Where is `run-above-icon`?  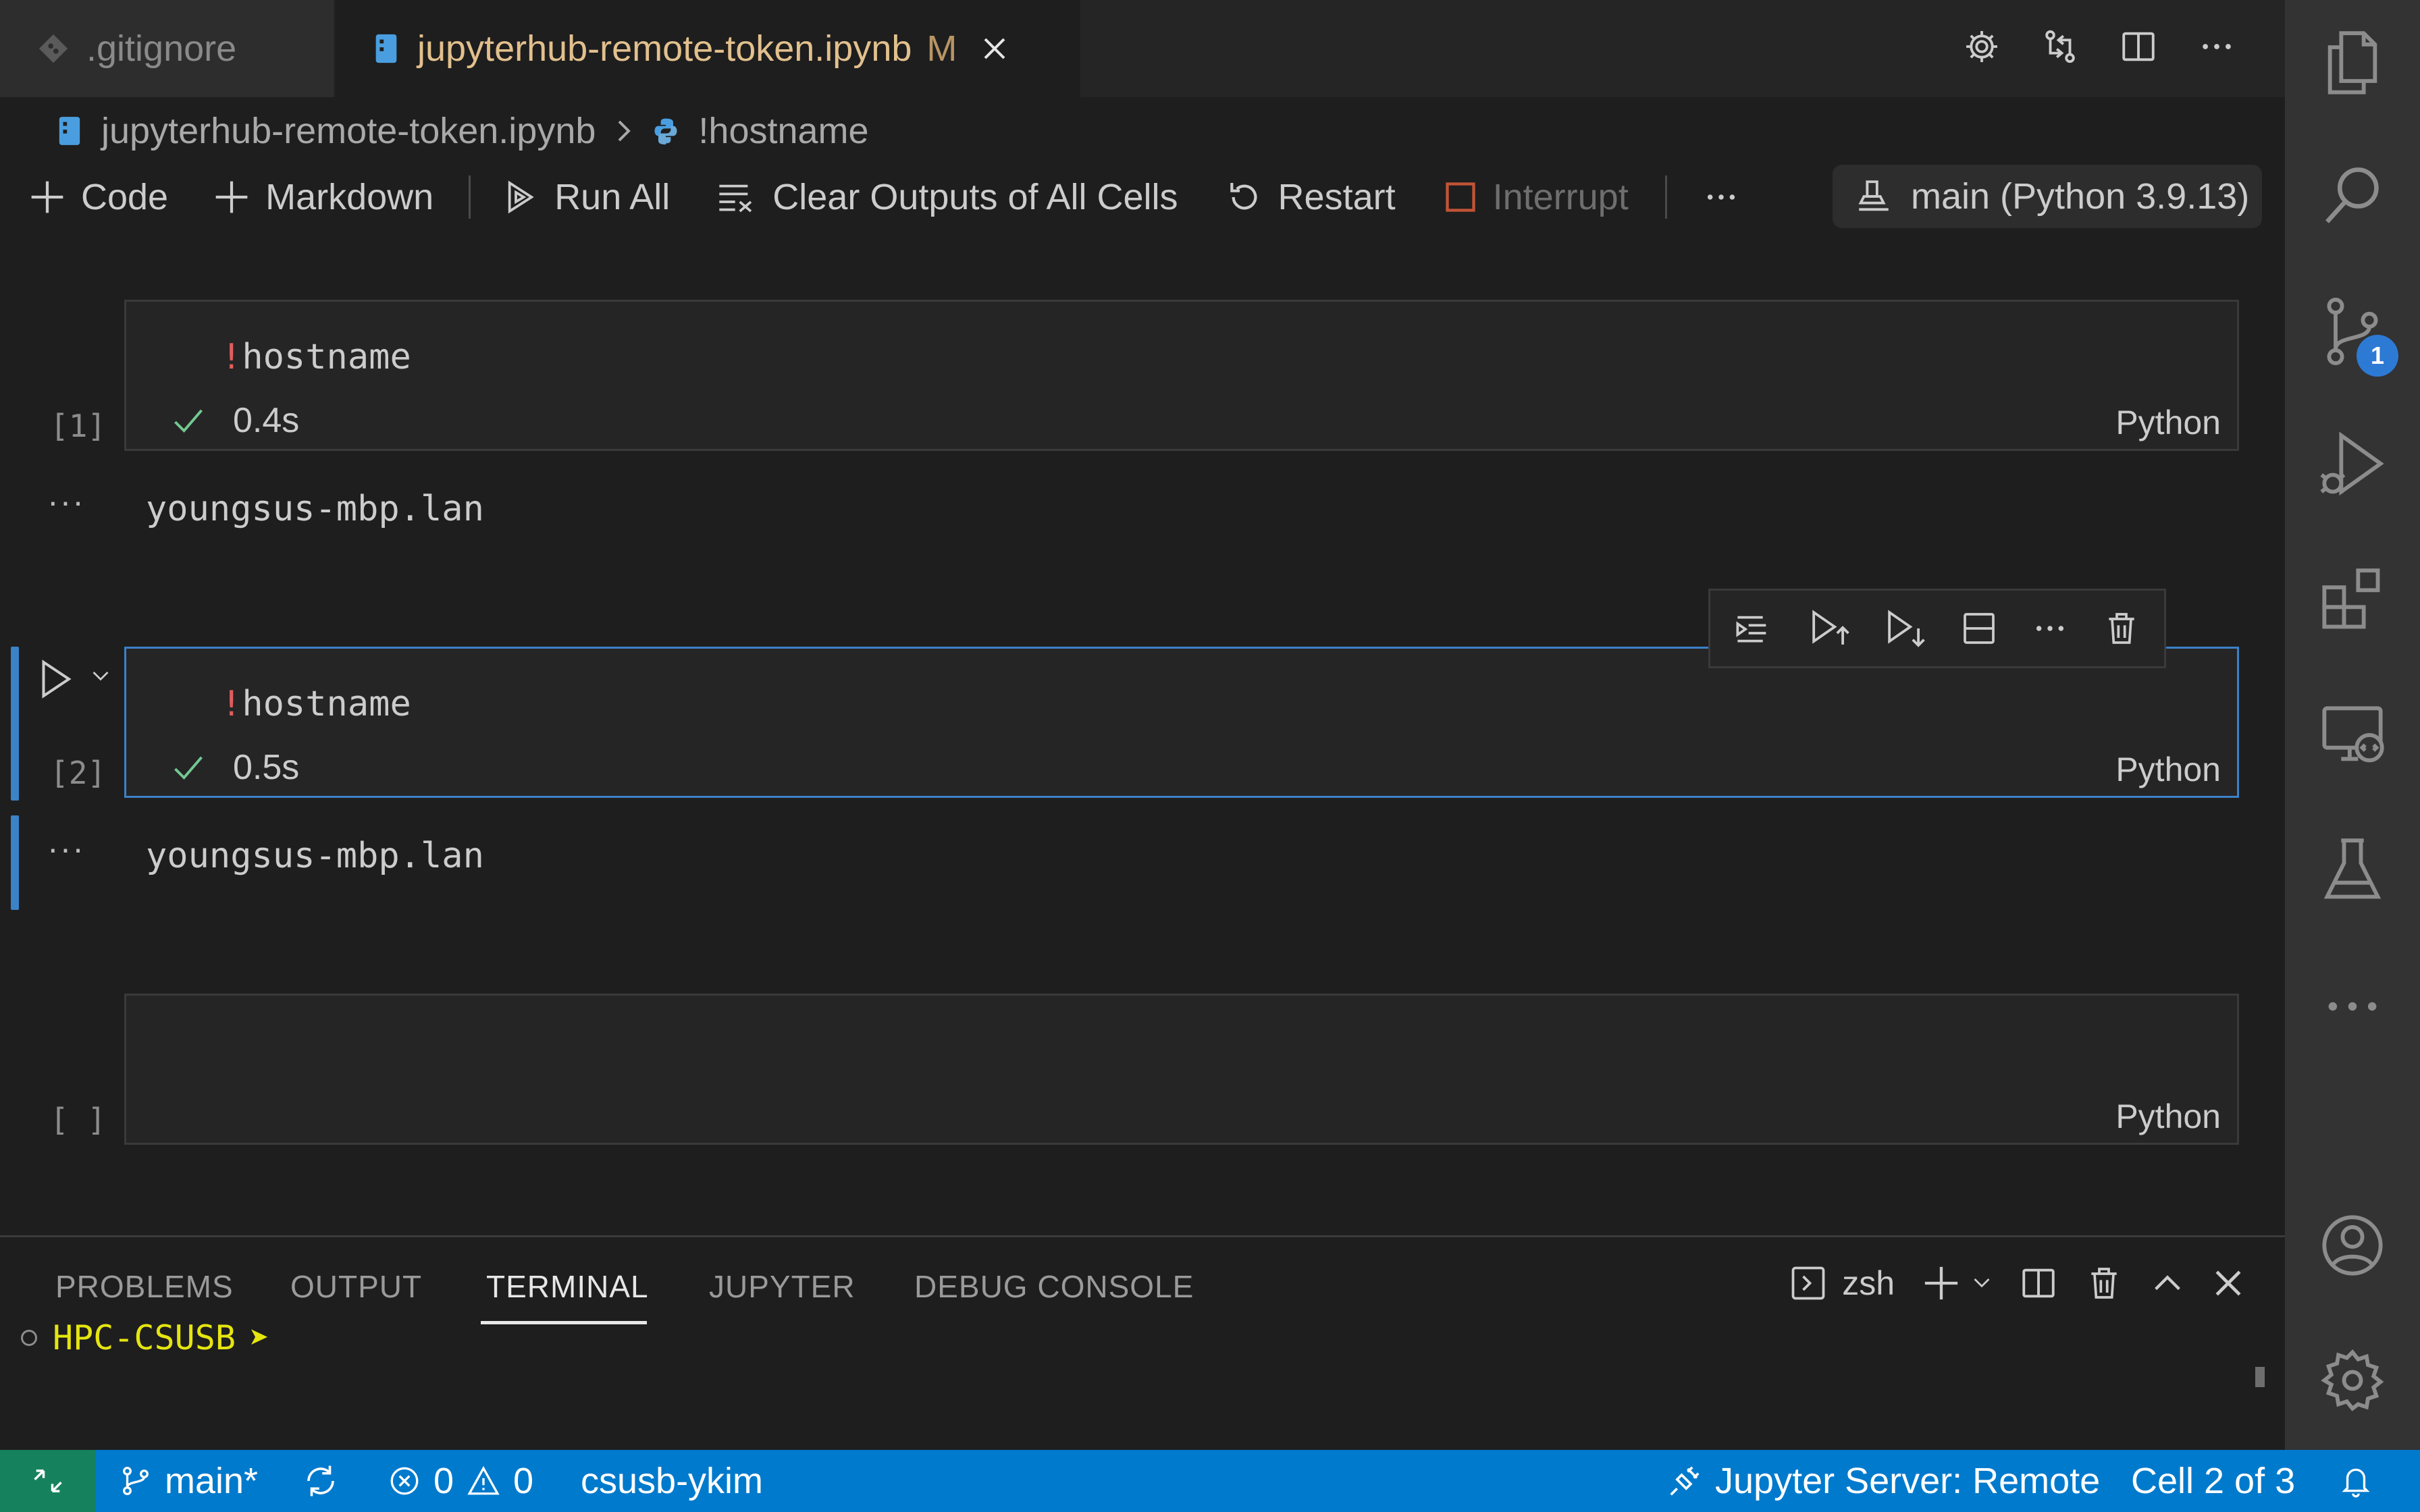
run-above-icon is located at coordinates (1830, 628).